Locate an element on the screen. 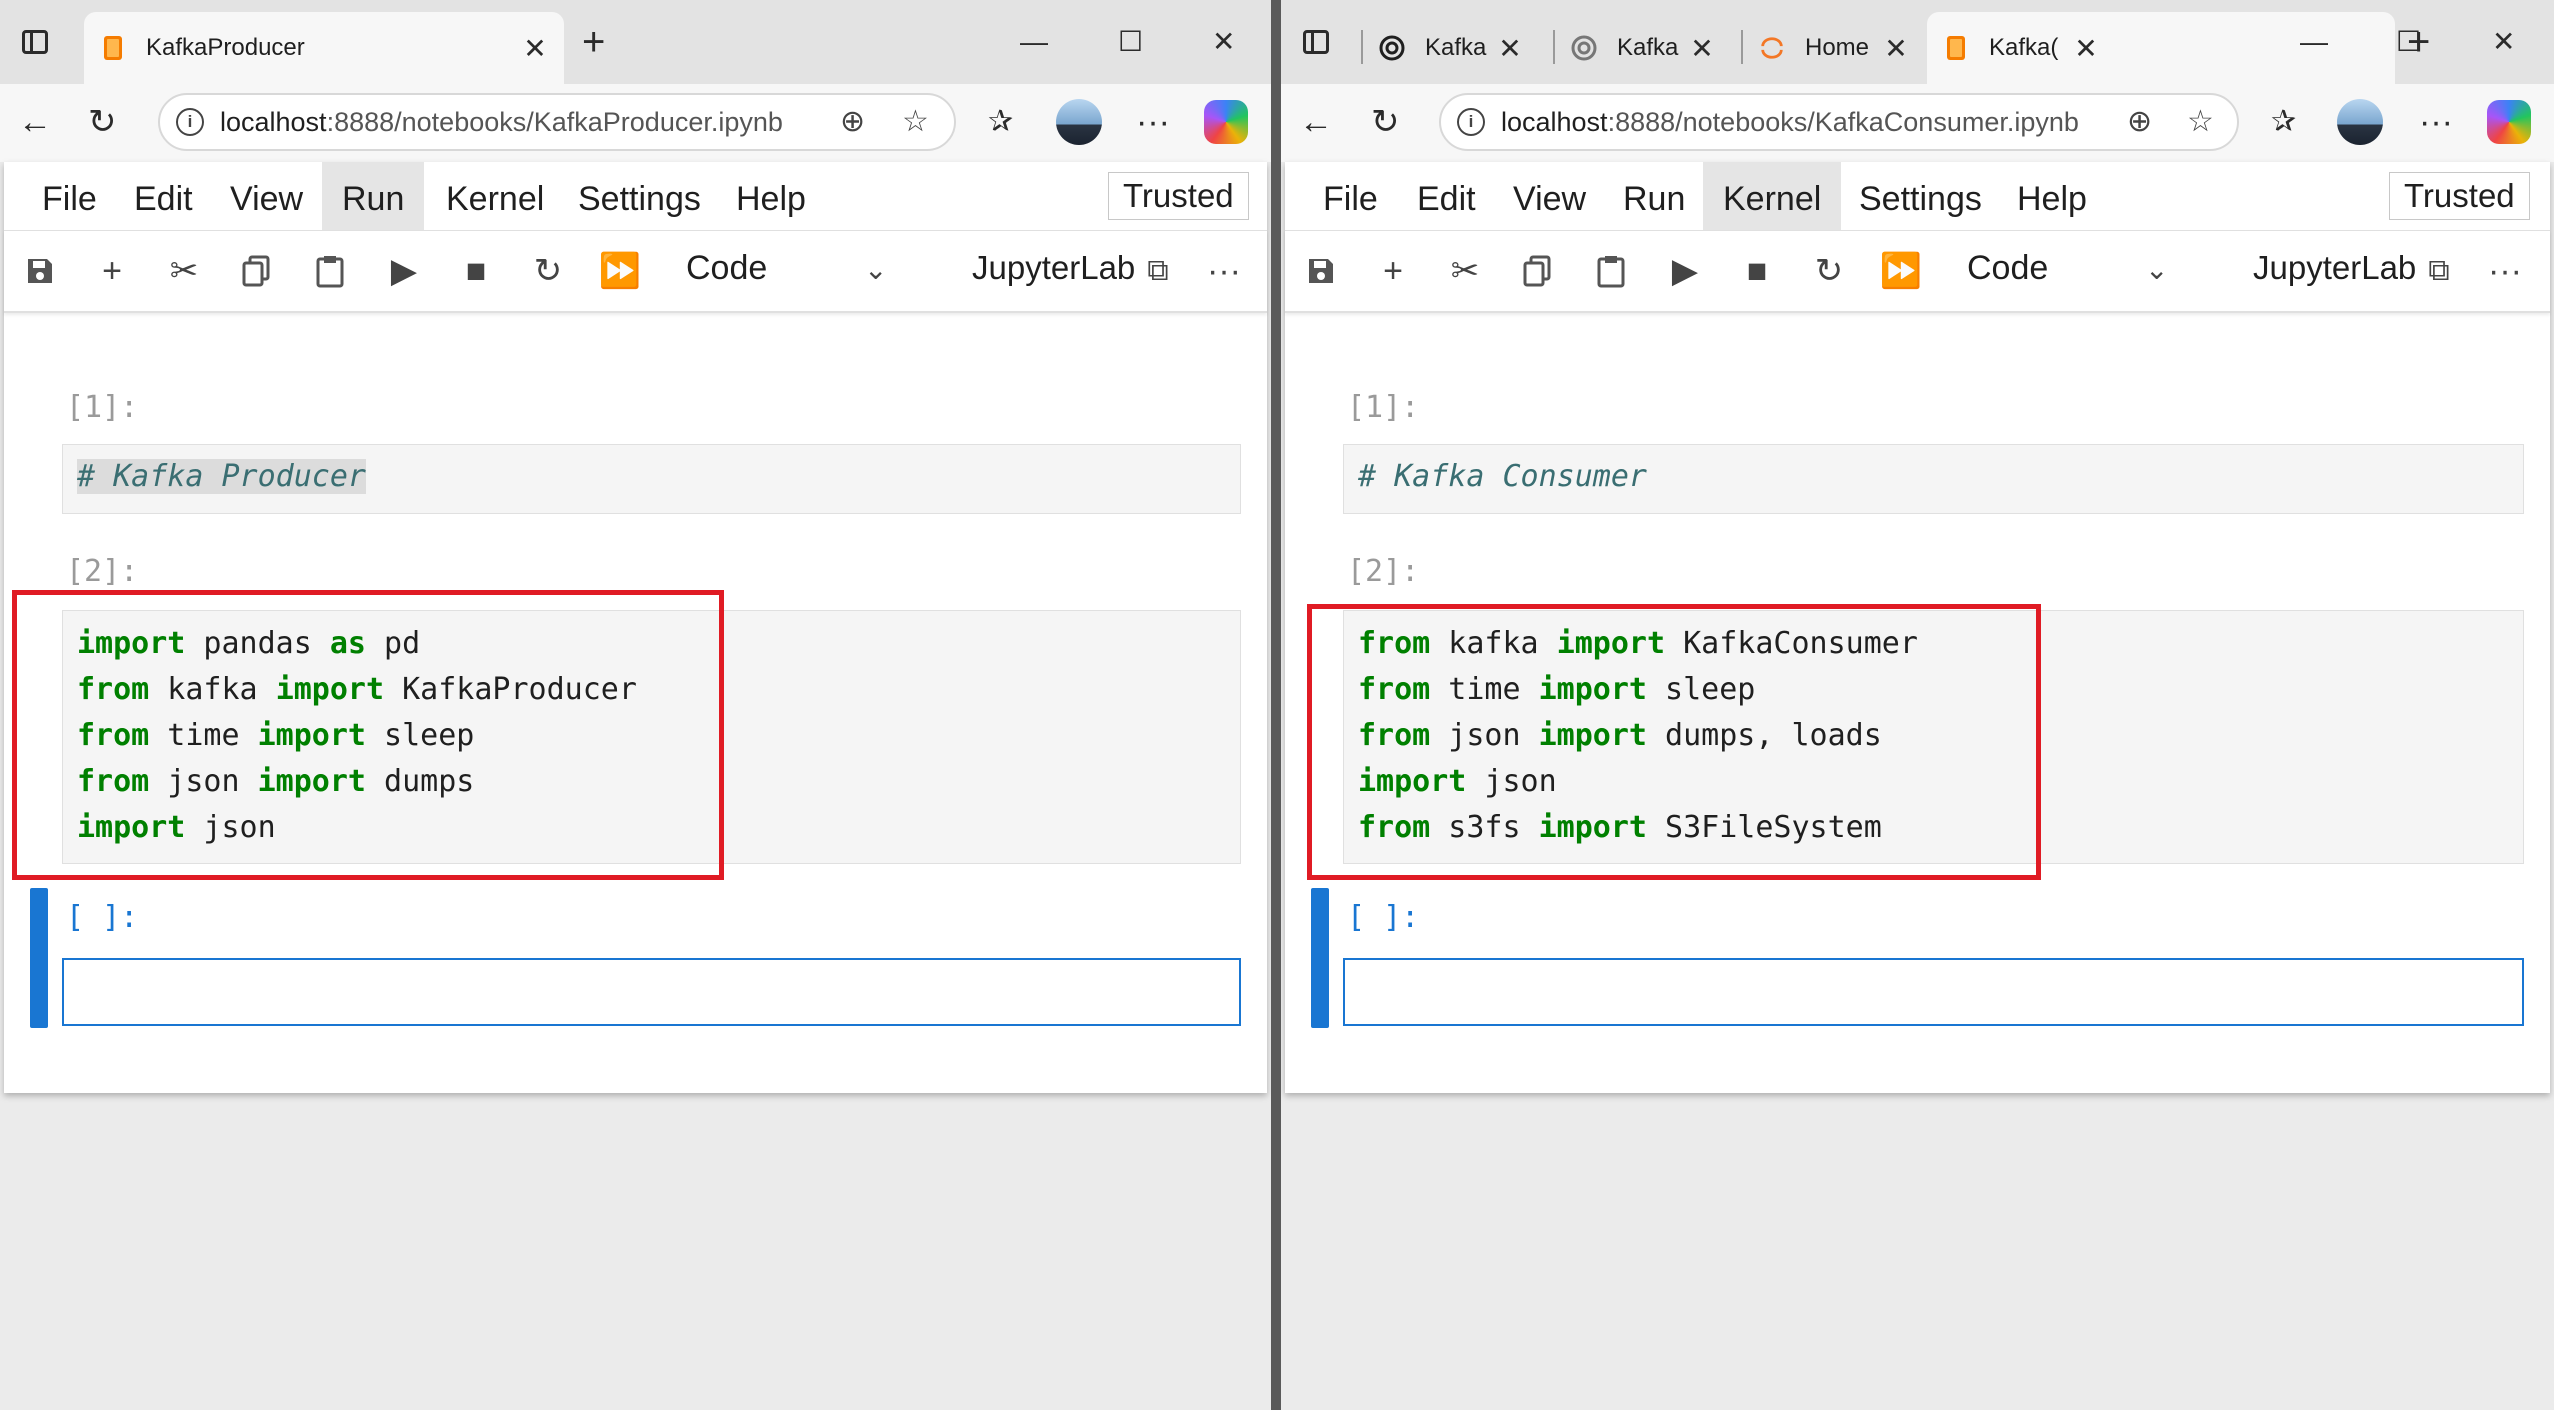 The width and height of the screenshot is (2554, 1410). tab-kafka-2: Kafka ✕ is located at coordinates (1640, 48).